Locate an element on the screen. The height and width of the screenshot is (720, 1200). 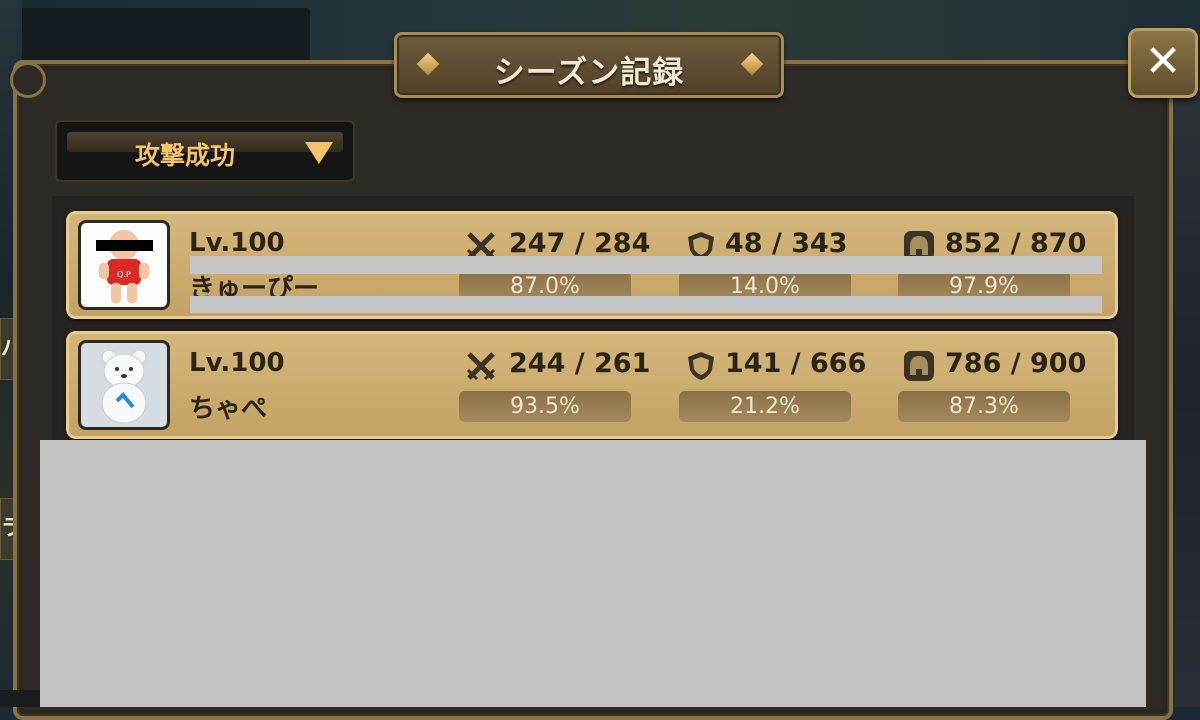
background-right is located at coordinates (1186, 393).